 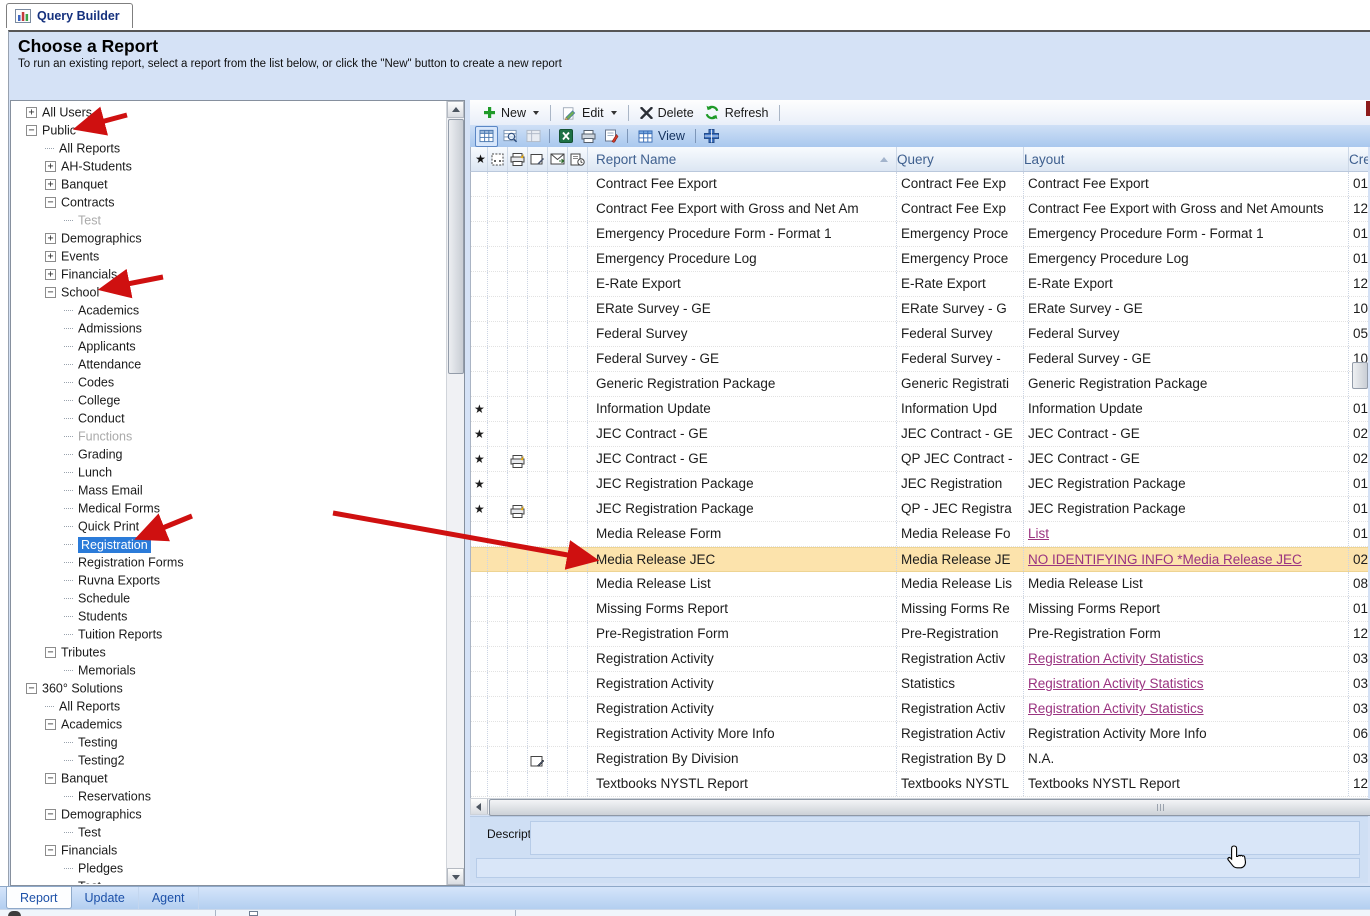 What do you see at coordinates (1038, 533) in the screenshot?
I see `layout-link: List` at bounding box center [1038, 533].